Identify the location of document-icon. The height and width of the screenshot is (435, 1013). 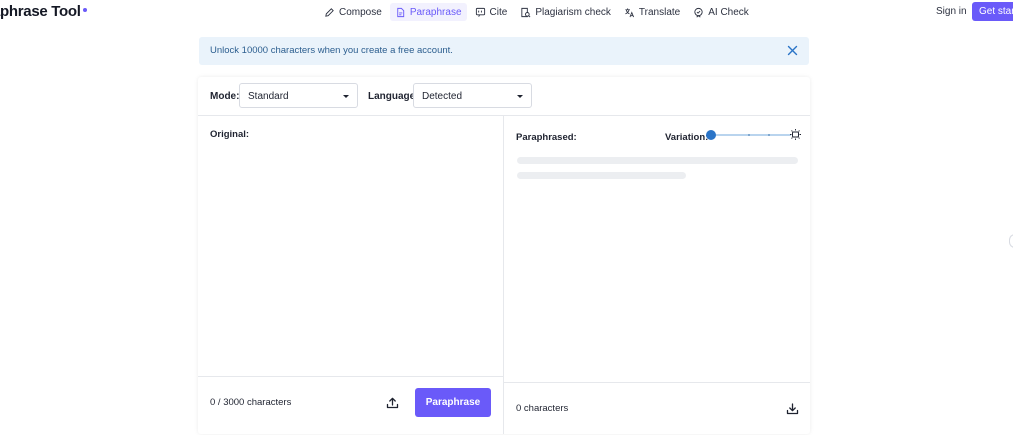
(400, 12).